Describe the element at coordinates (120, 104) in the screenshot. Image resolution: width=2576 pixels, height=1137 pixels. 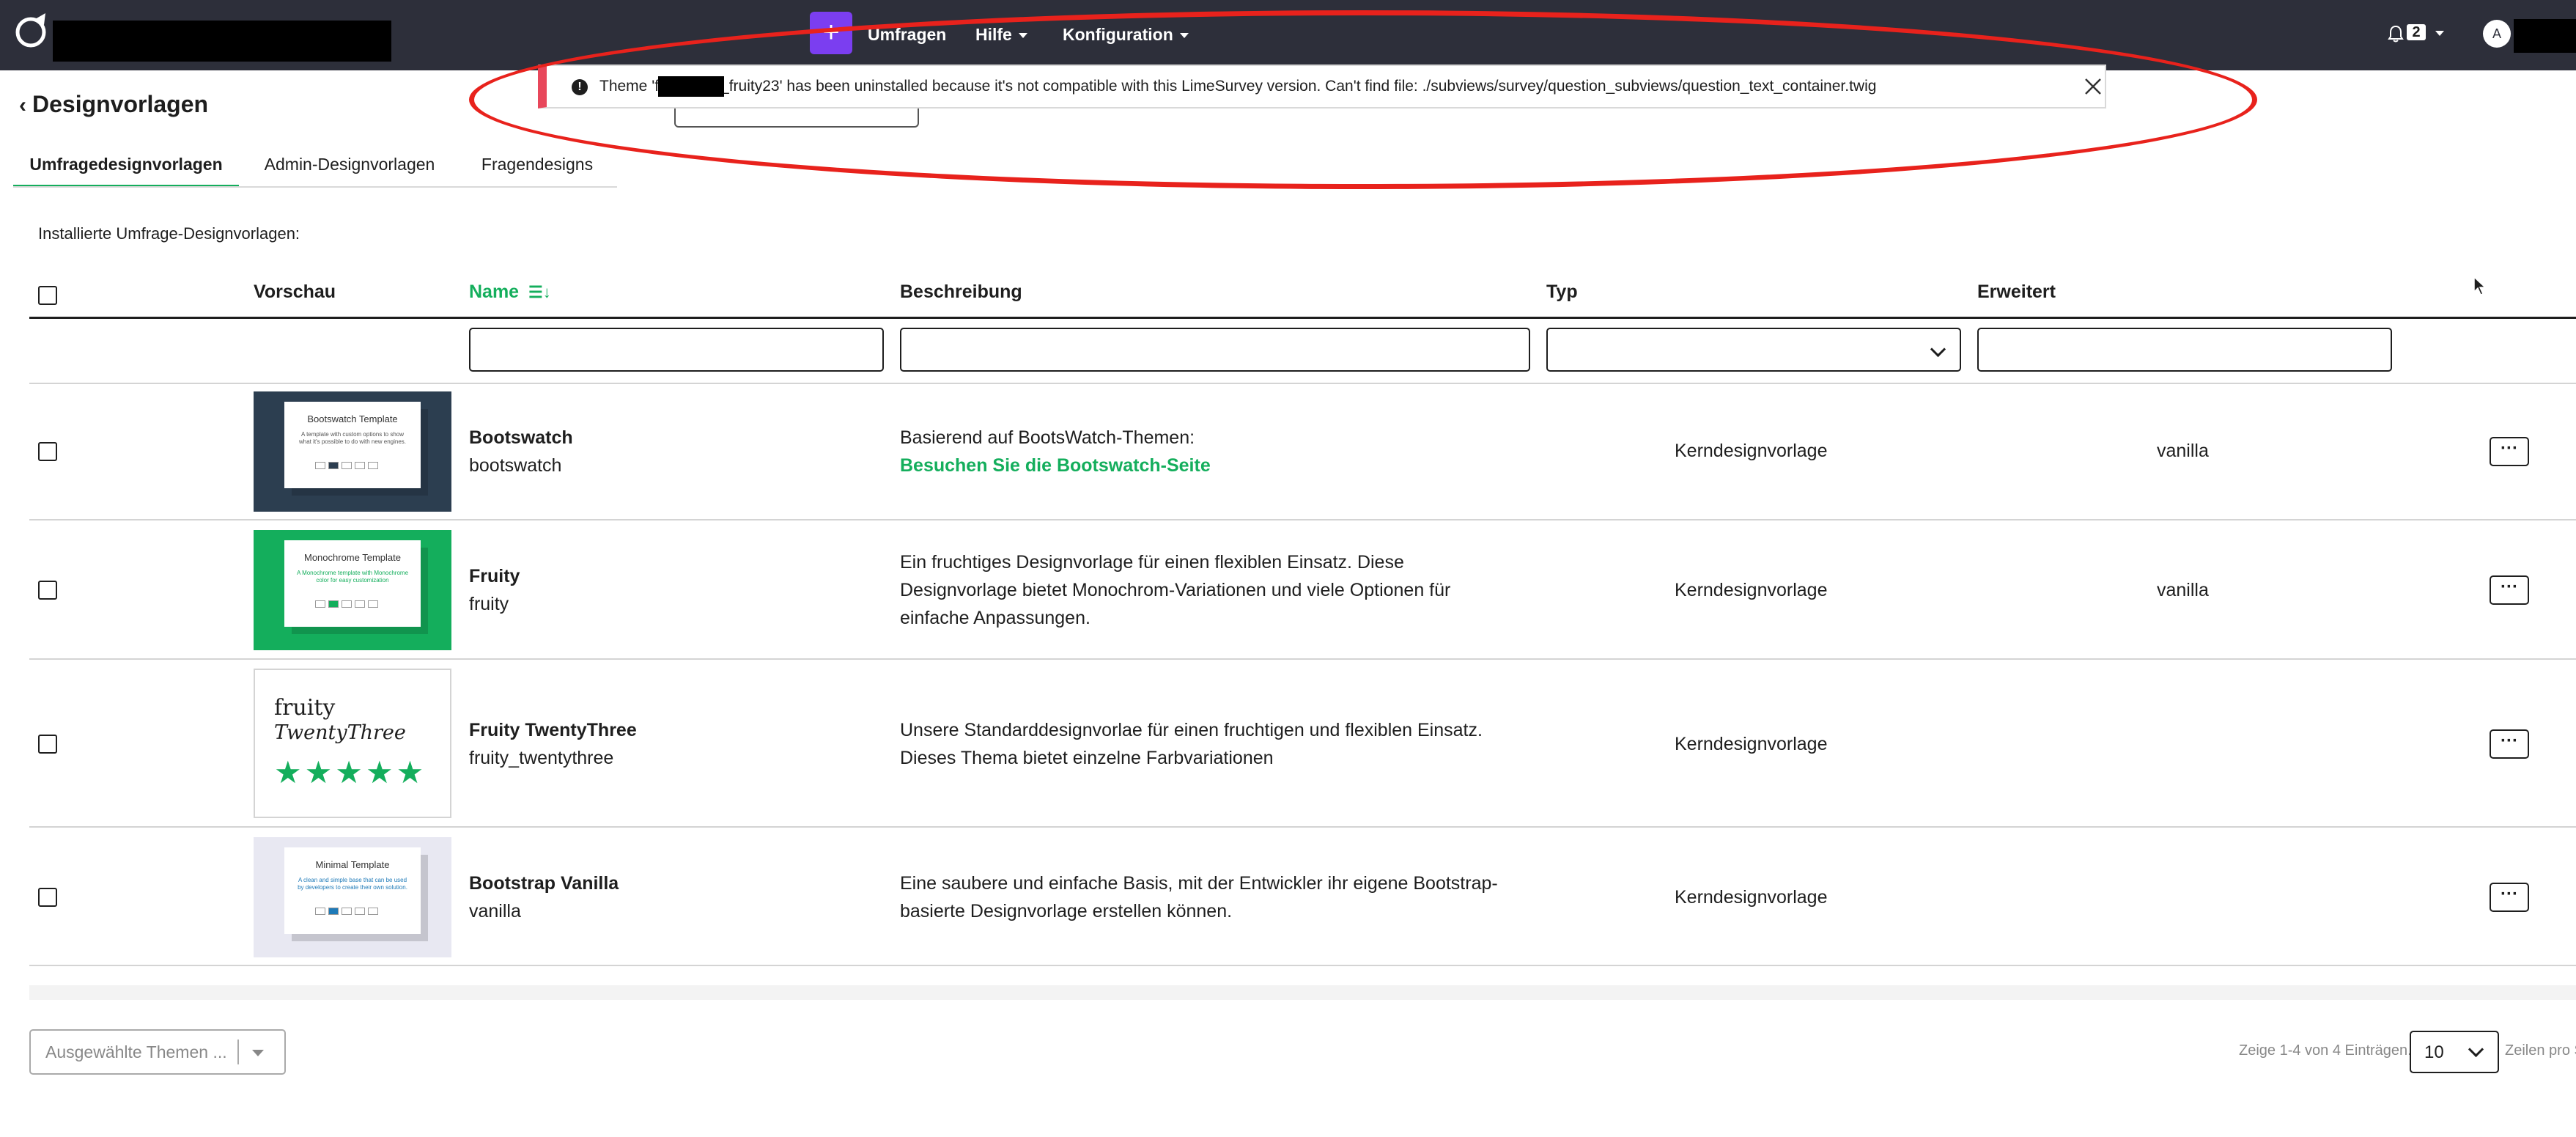
I see `page-title-text: Designvorlagen` at that location.